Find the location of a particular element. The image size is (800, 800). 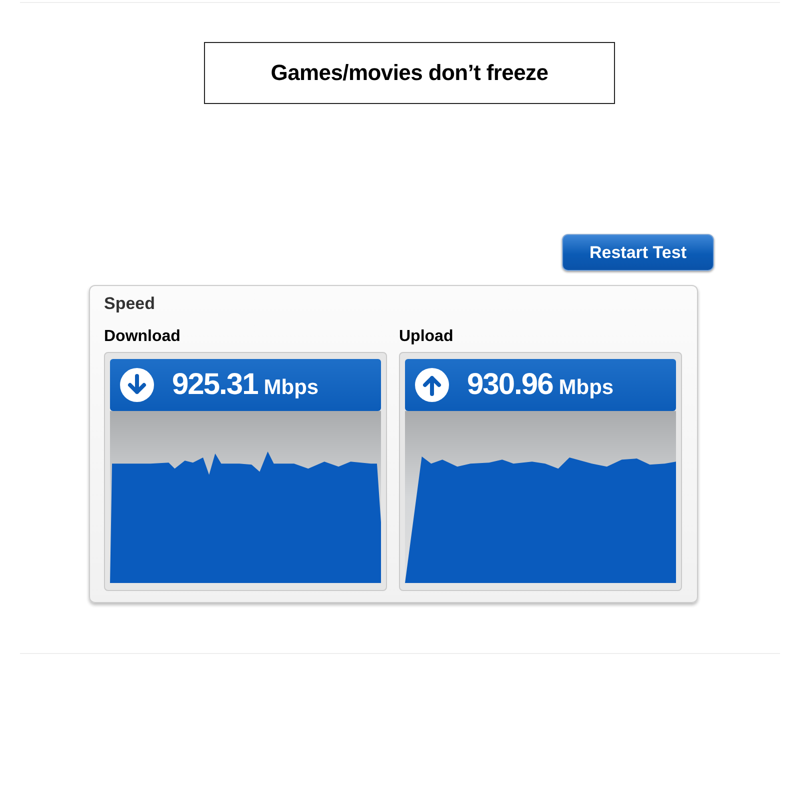

panel-title: Speed is located at coordinates (130, 304).